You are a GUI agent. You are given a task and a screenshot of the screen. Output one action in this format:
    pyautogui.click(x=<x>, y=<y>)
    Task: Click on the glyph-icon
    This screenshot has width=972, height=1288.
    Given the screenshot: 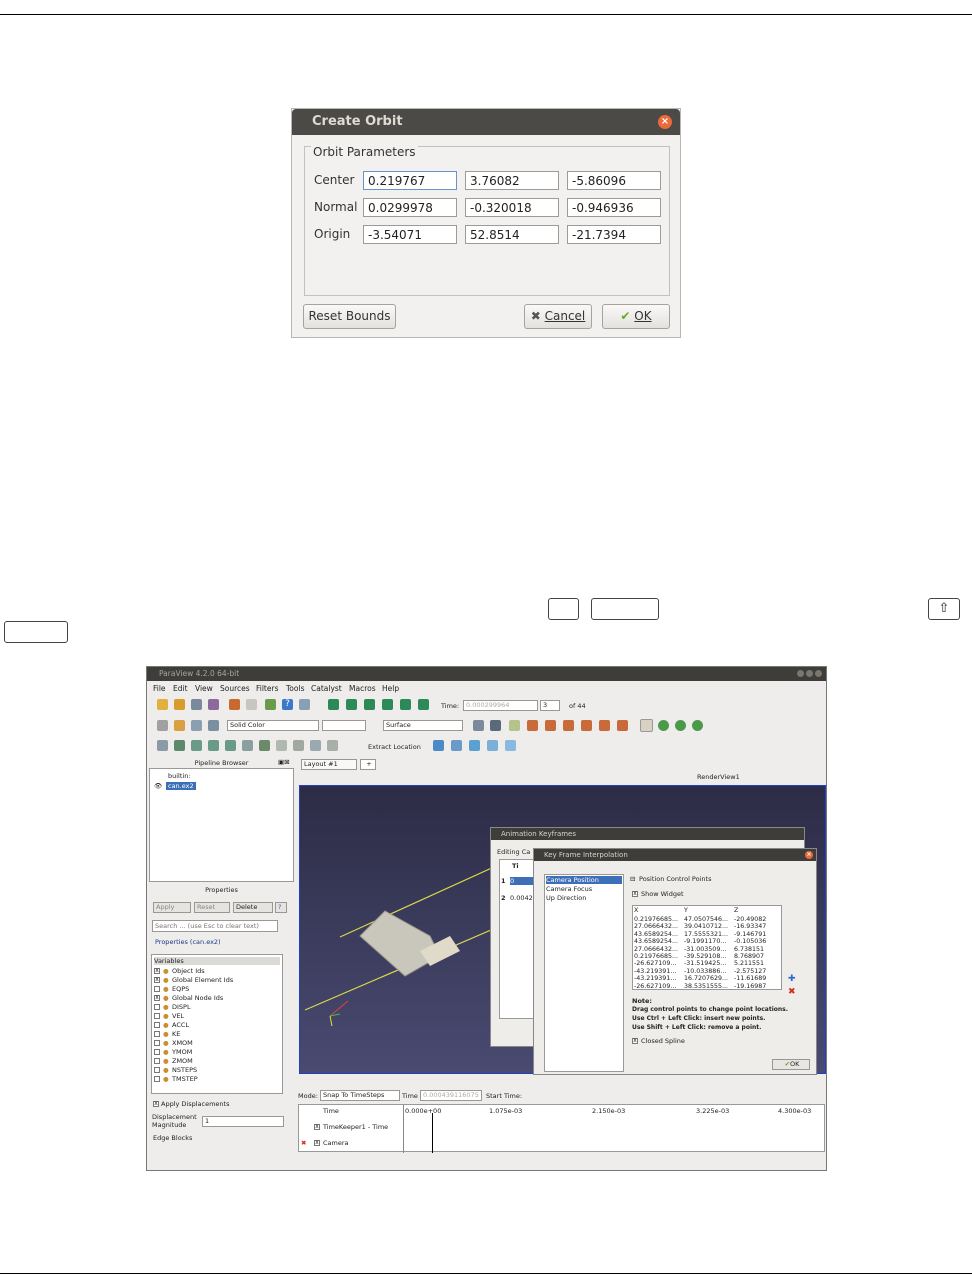 What is the action you would take?
    pyautogui.click(x=264, y=745)
    